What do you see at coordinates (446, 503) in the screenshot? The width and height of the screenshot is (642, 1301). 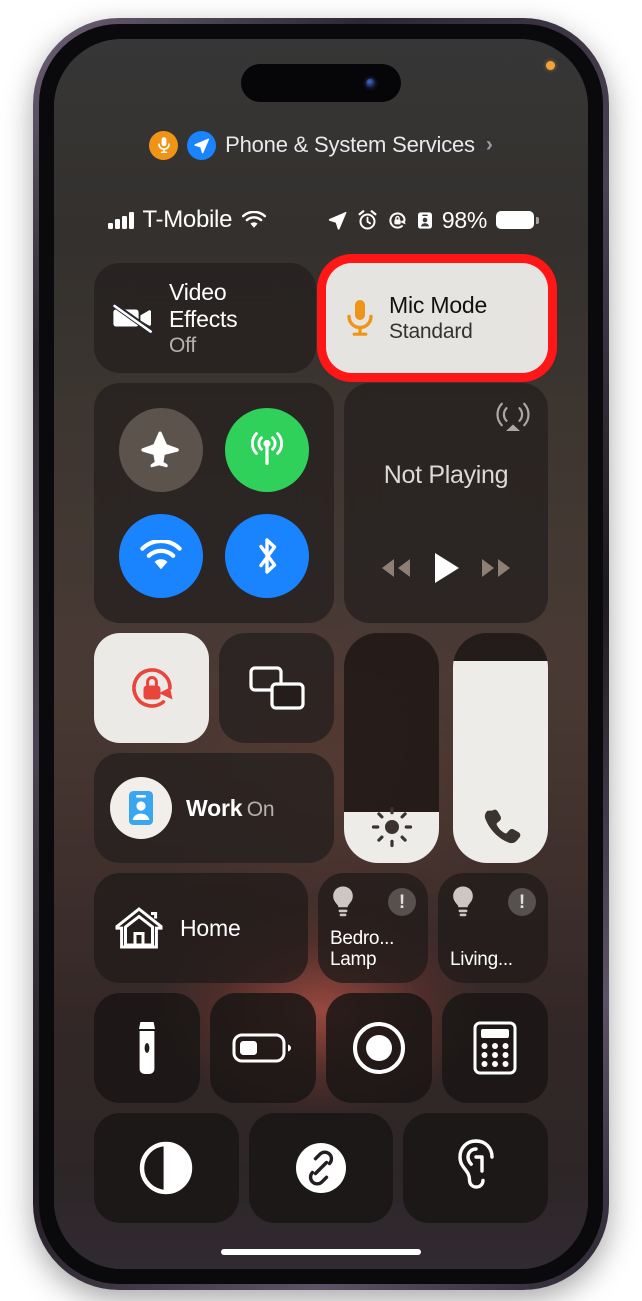 I see `media-playback-tile: Not Playing` at bounding box center [446, 503].